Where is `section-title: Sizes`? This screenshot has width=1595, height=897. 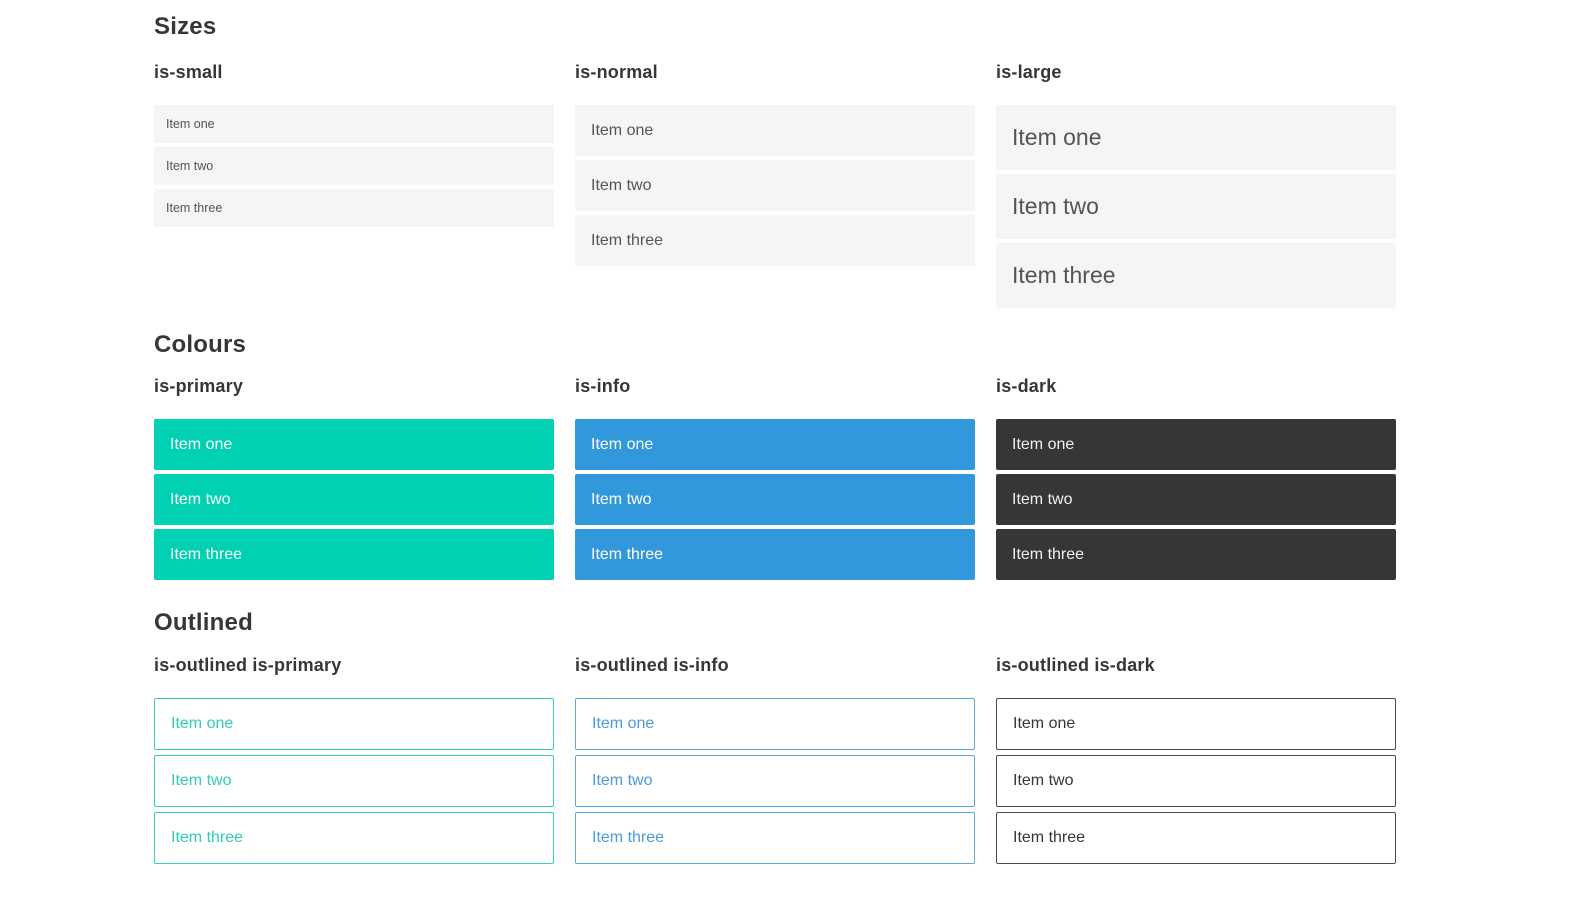
section-title: Sizes is located at coordinates (185, 26).